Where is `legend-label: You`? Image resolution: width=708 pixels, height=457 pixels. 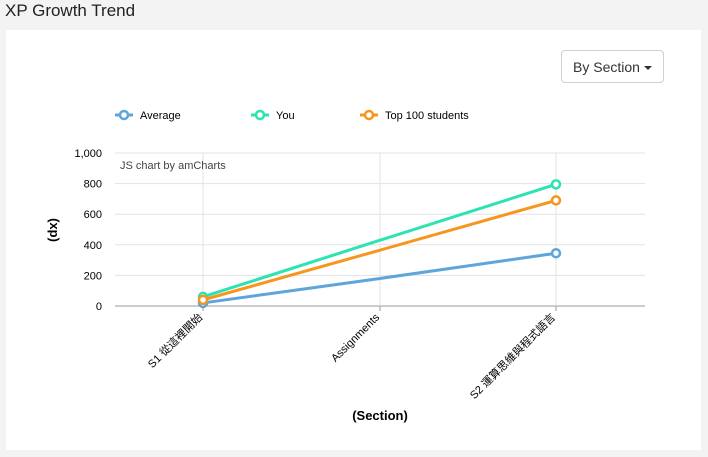 legend-label: You is located at coordinates (285, 116).